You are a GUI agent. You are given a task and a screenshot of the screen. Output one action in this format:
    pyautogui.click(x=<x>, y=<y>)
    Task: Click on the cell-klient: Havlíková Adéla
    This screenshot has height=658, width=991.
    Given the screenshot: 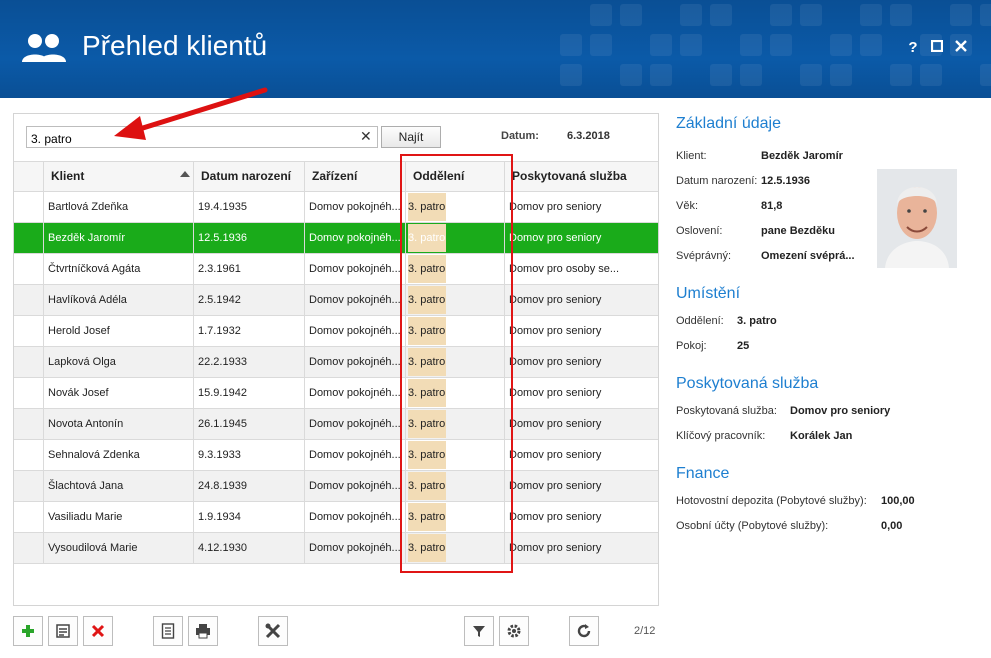 What is the action you would take?
    pyautogui.click(x=119, y=300)
    